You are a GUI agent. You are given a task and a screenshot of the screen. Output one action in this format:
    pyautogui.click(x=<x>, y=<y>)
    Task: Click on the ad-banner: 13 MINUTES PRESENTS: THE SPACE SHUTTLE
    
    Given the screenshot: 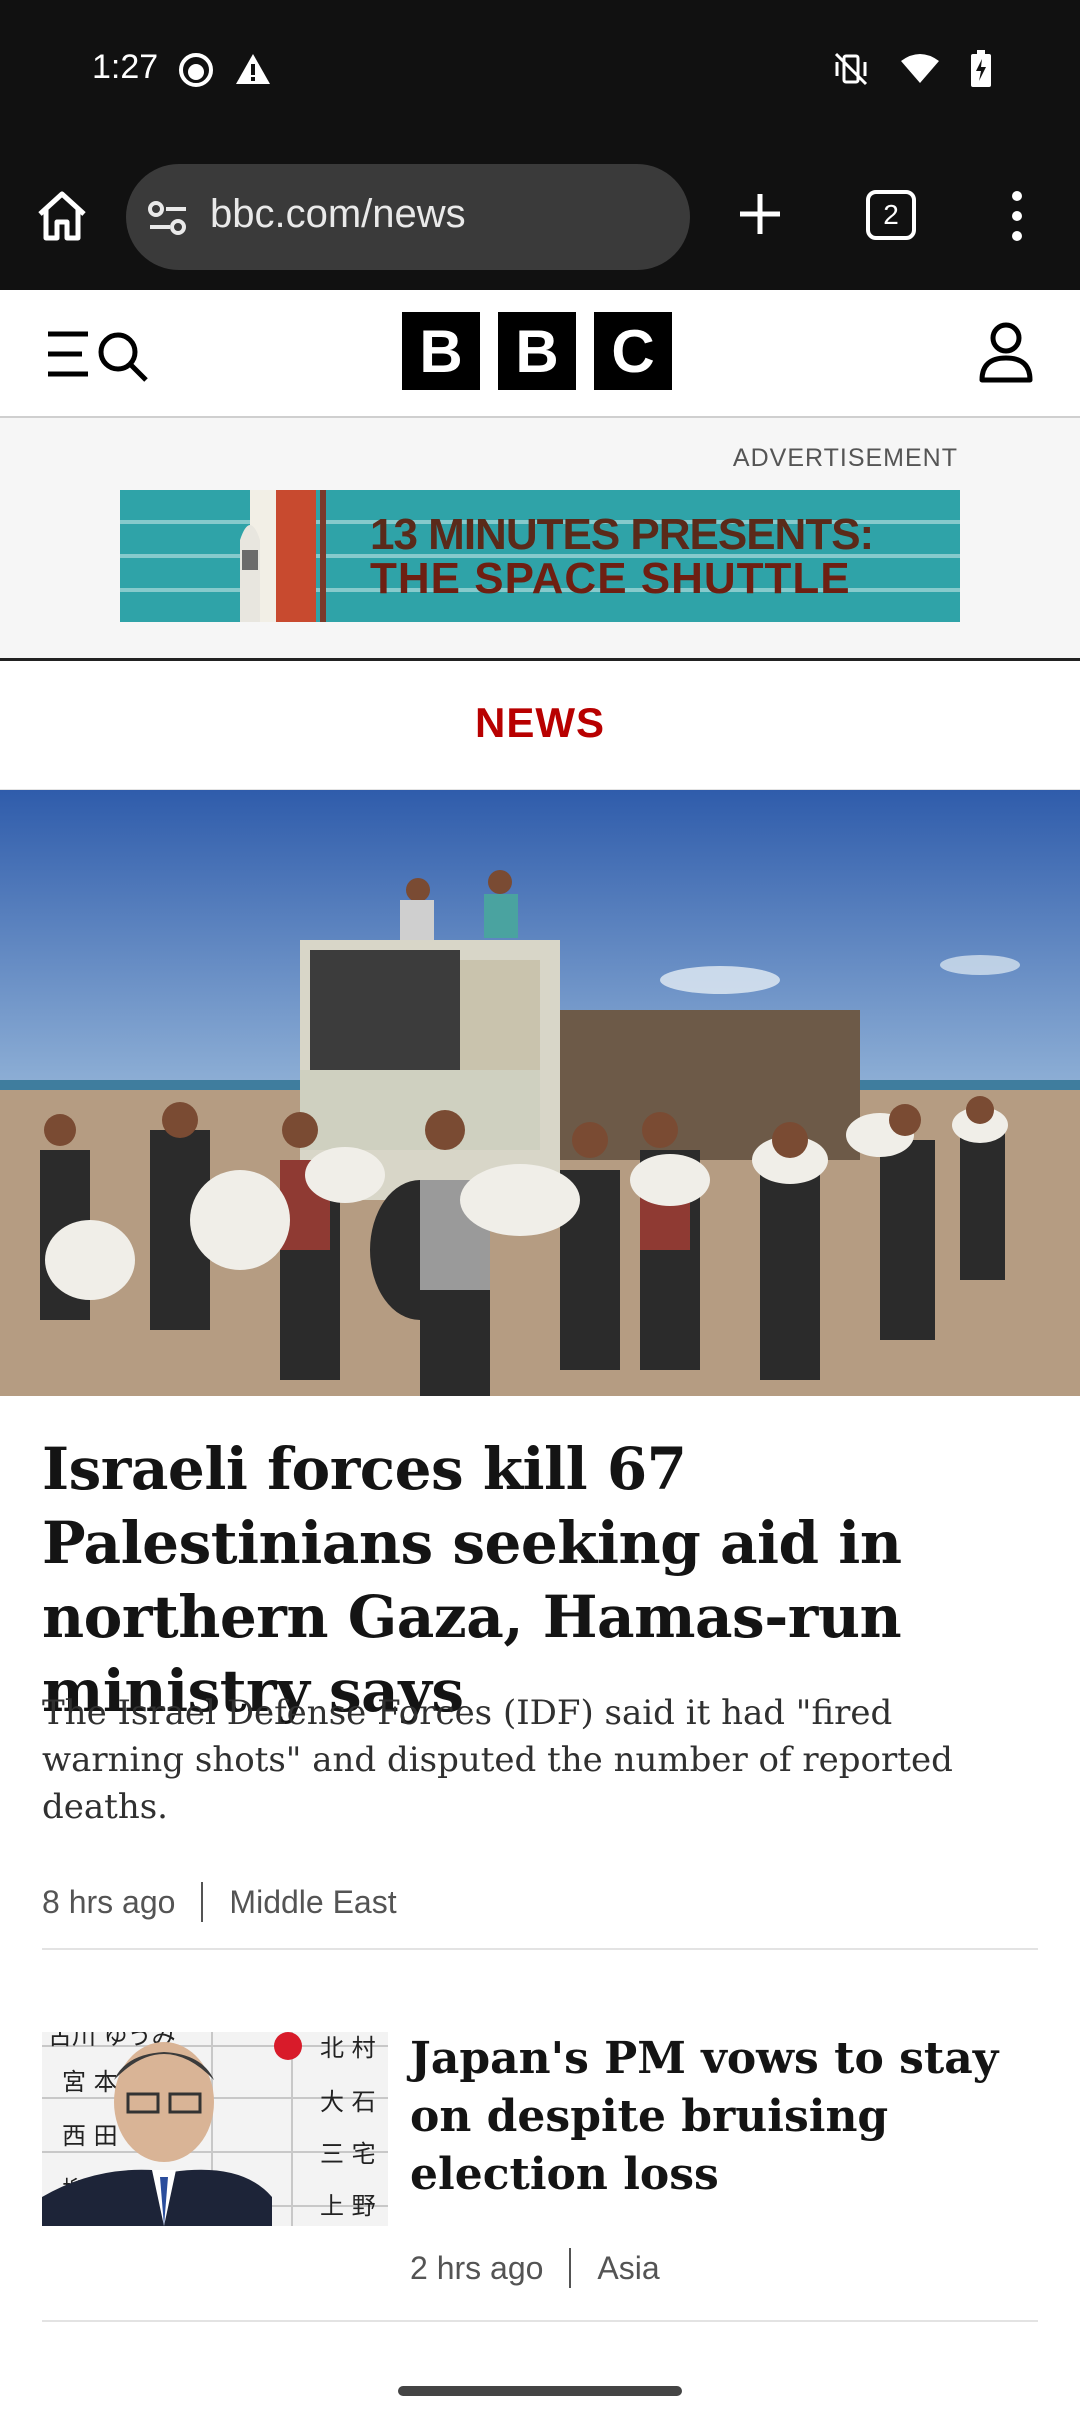 What is the action you would take?
    pyautogui.click(x=540, y=556)
    